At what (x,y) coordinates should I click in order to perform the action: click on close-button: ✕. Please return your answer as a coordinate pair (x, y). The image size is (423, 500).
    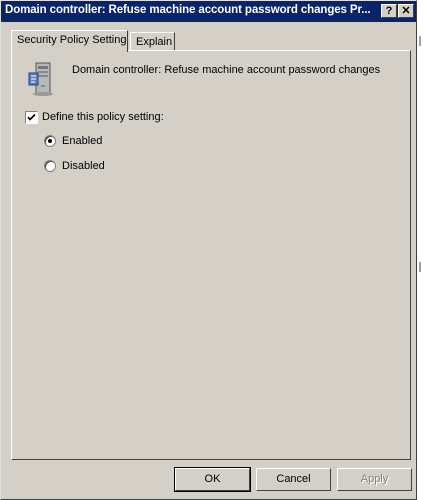
    Looking at the image, I should click on (406, 11).